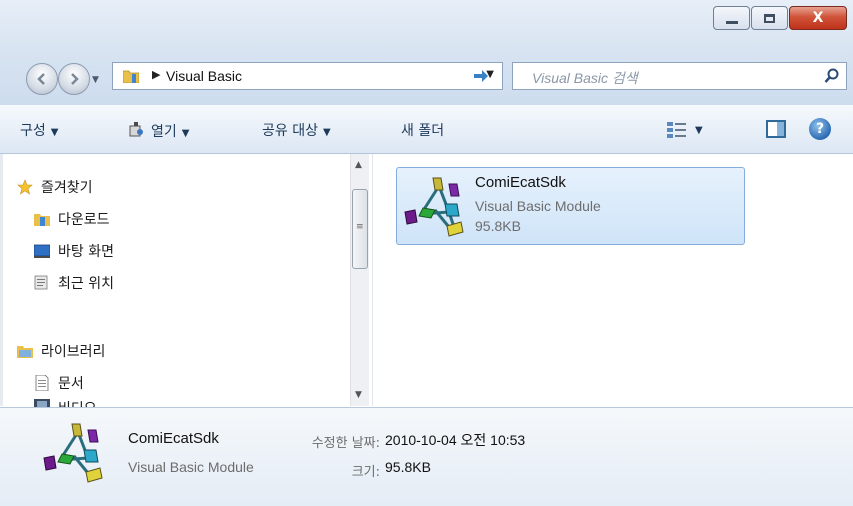 This screenshot has height=506, width=853. I want to click on organize-menu: 구성 ▼, so click(39, 130).